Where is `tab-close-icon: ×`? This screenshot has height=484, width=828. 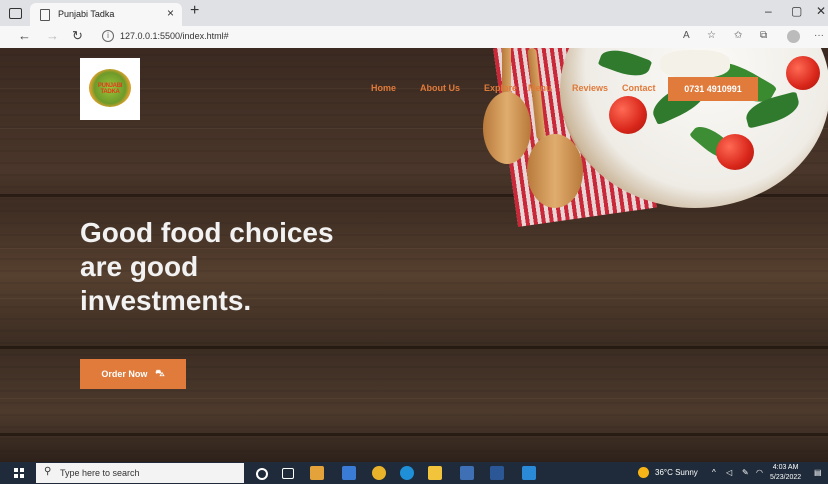
tab-close-icon: × is located at coordinates (170, 13).